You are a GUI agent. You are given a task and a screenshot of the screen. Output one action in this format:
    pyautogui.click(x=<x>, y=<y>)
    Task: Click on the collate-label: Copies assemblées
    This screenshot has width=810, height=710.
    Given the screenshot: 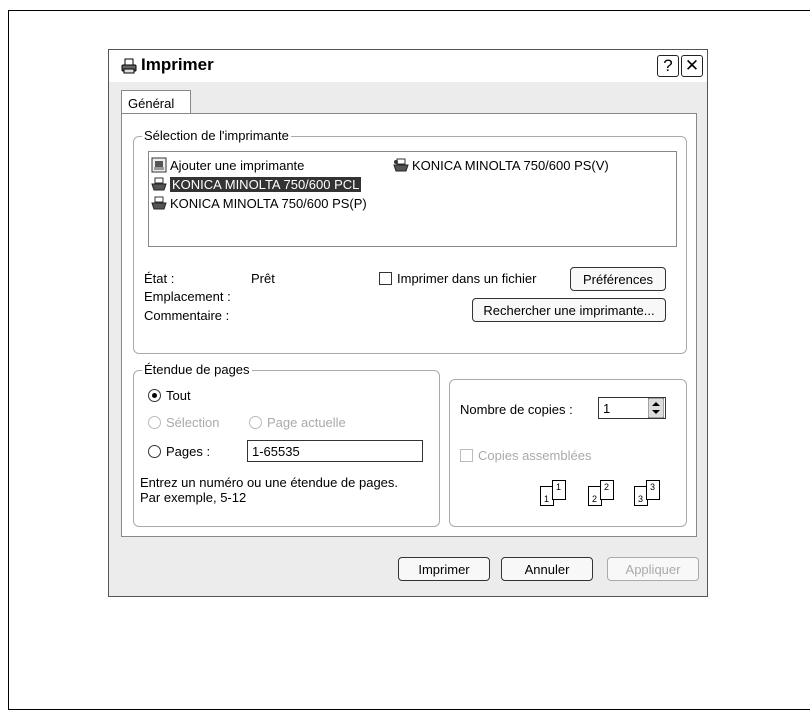 What is the action you would take?
    pyautogui.click(x=534, y=455)
    